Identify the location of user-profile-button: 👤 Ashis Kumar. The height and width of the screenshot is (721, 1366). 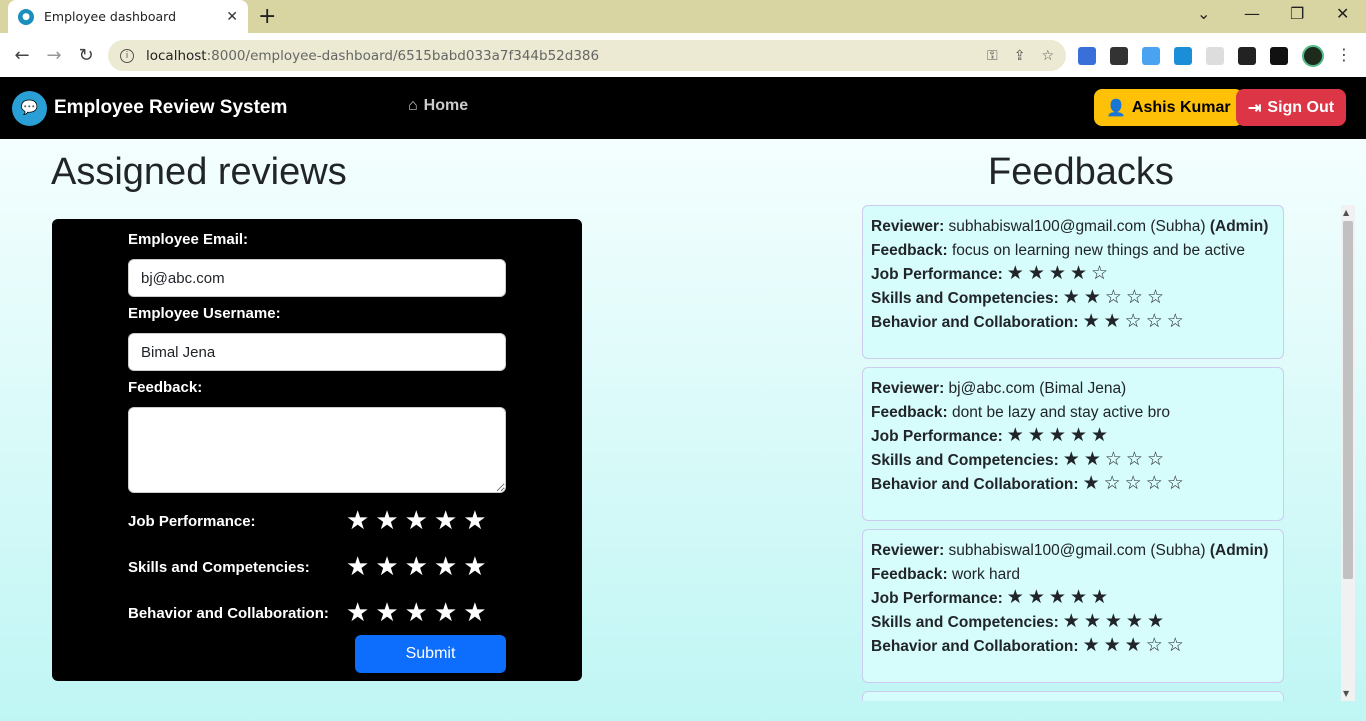
(1168, 107).